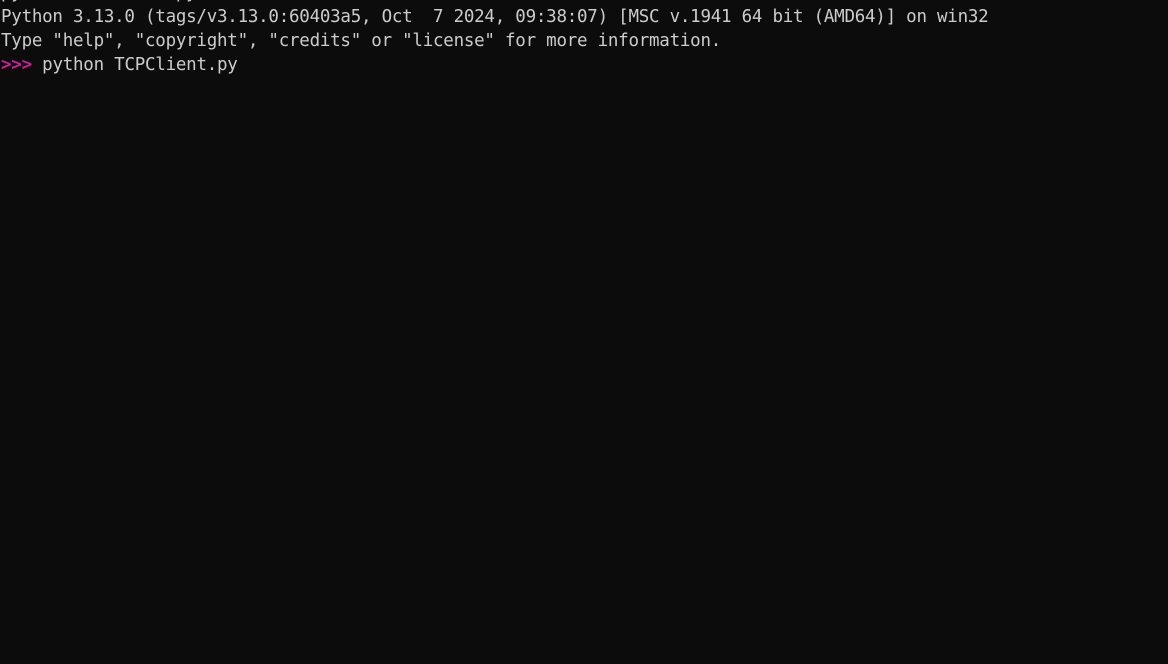 Image resolution: width=1168 pixels, height=664 pixels. Describe the element at coordinates (16, 65) in the screenshot. I see `repl-prompt-sigil: >>>` at that location.